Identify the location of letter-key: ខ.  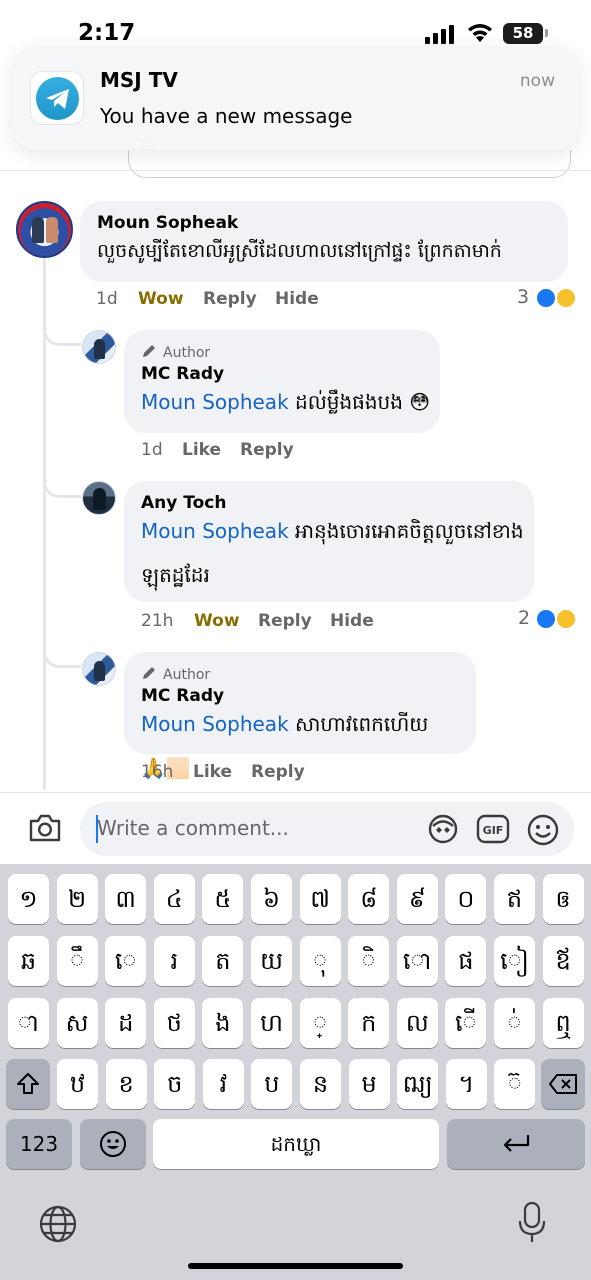
(126, 1084).